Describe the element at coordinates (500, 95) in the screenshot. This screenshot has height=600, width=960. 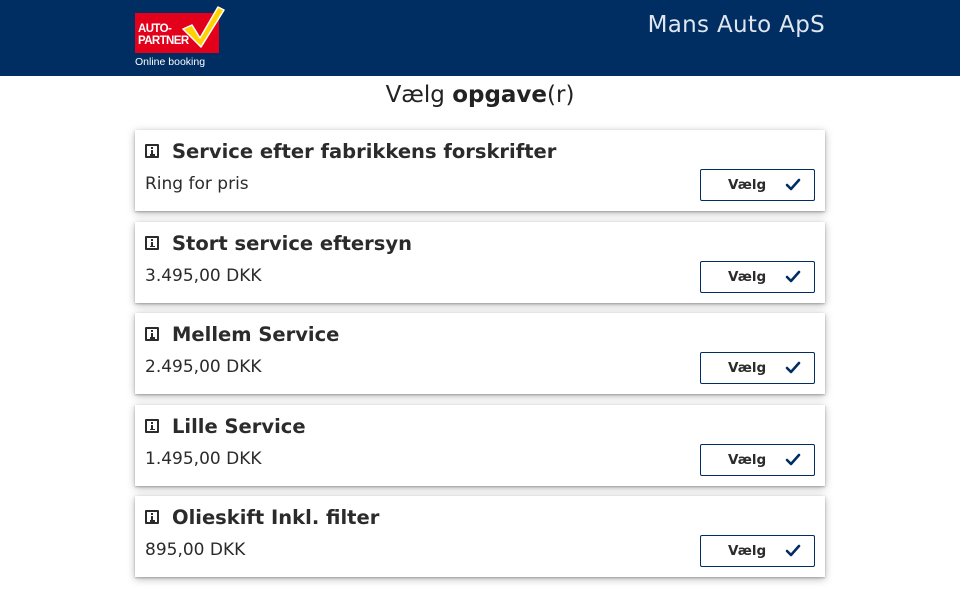
I see `page-title-bold: opgave` at that location.